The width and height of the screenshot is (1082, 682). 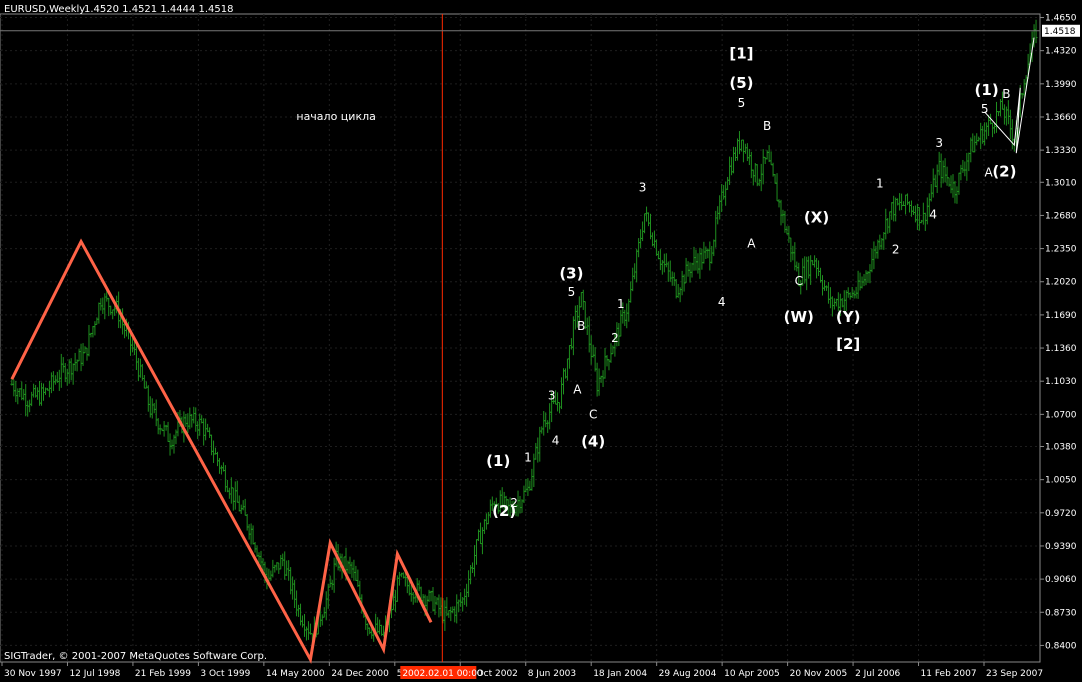 I want to click on wave-label: (X), so click(x=816, y=217).